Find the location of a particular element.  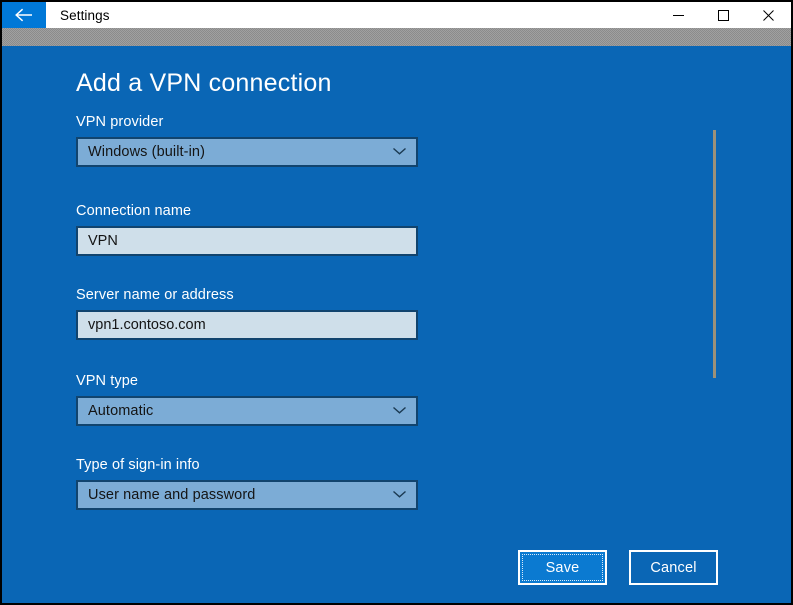

field-group-vpn-type: VPN type Automatic is located at coordinates (247, 399).